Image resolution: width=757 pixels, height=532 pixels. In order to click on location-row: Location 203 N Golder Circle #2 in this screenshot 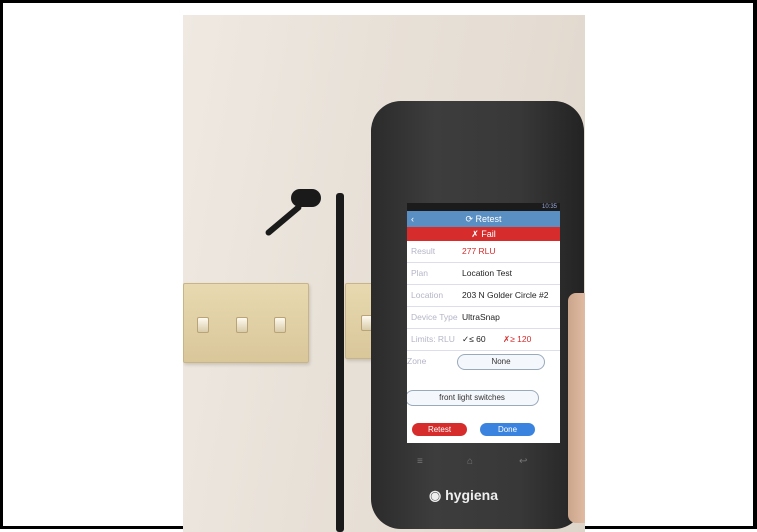, I will do `click(483, 296)`.